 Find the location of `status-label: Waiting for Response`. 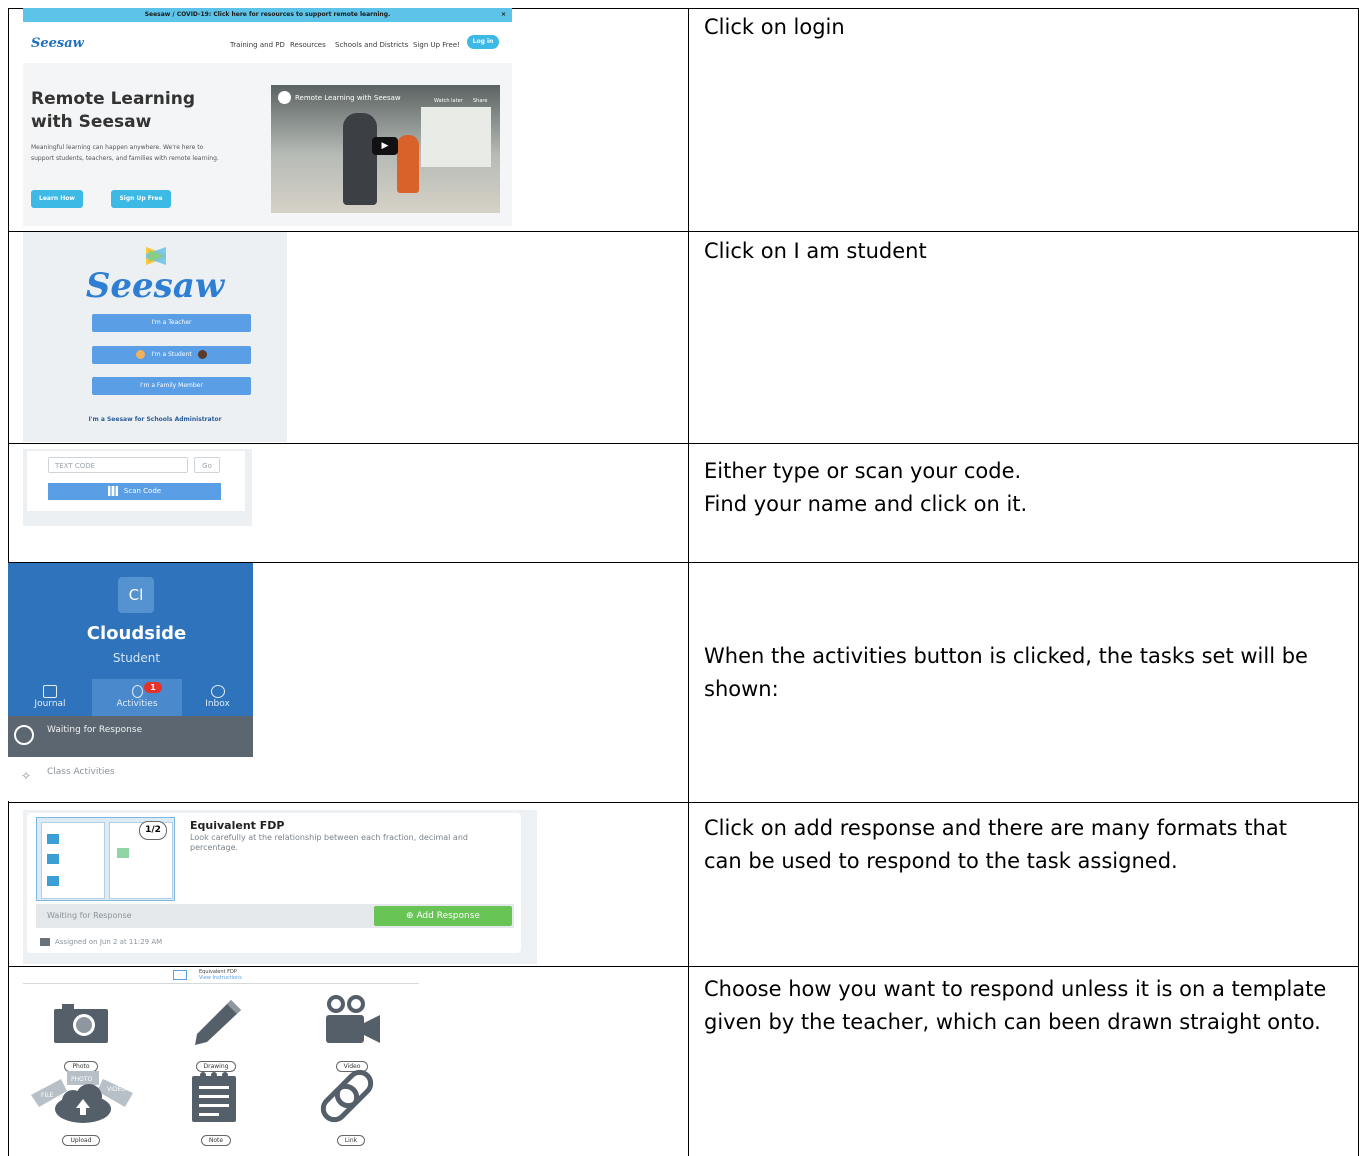

status-label: Waiting for Response is located at coordinates (89, 915).